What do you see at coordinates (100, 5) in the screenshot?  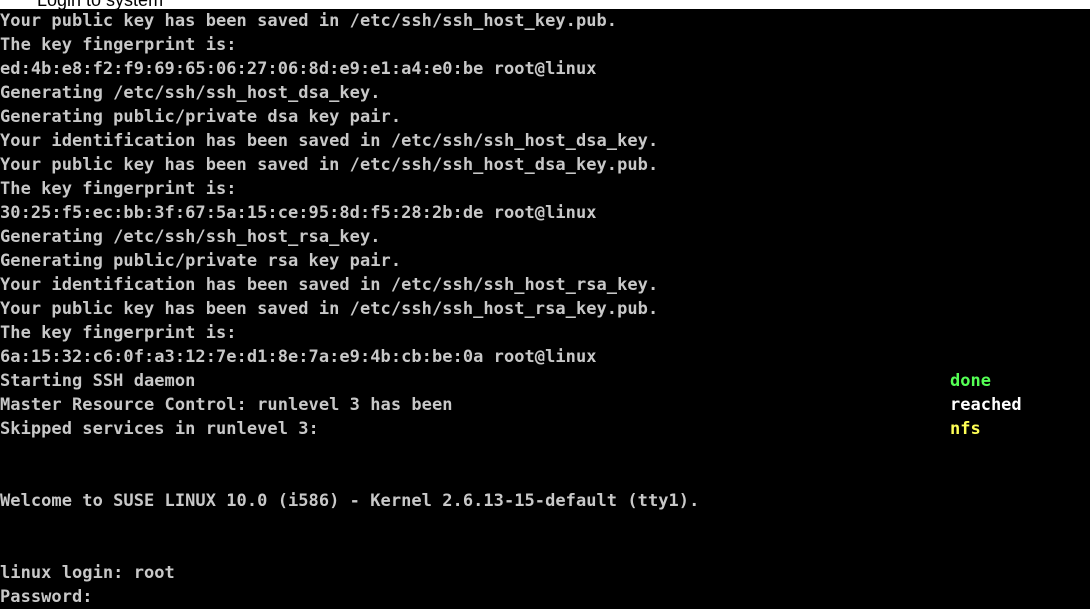 I see `caption-title: Login to system` at bounding box center [100, 5].